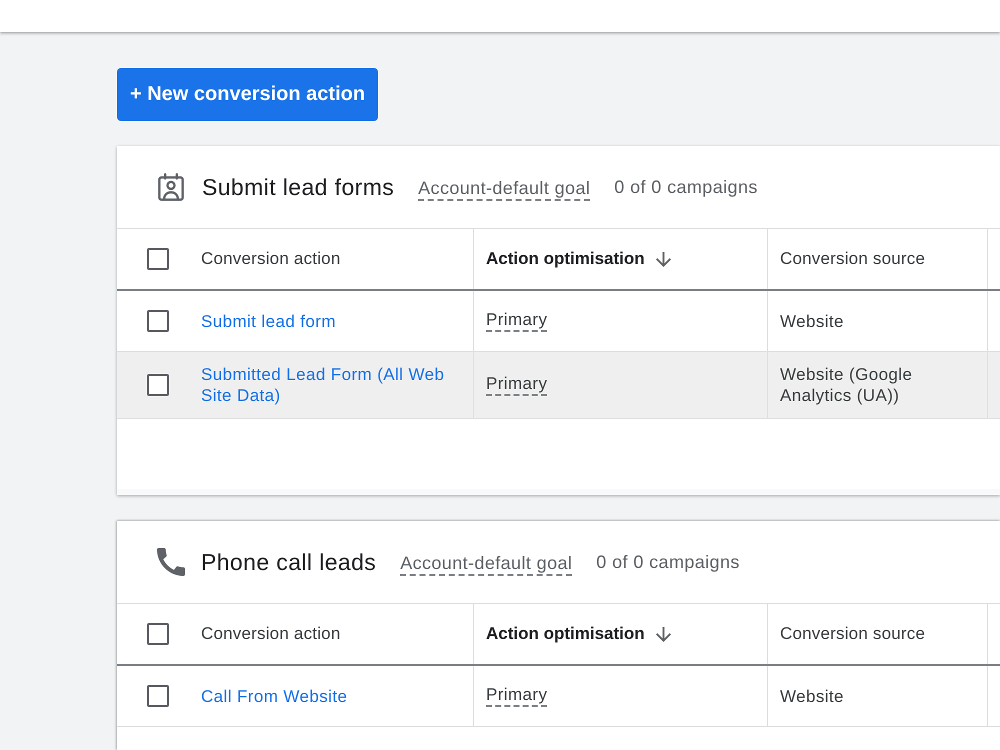  Describe the element at coordinates (171, 187) in the screenshot. I see `person-card-icon` at that location.